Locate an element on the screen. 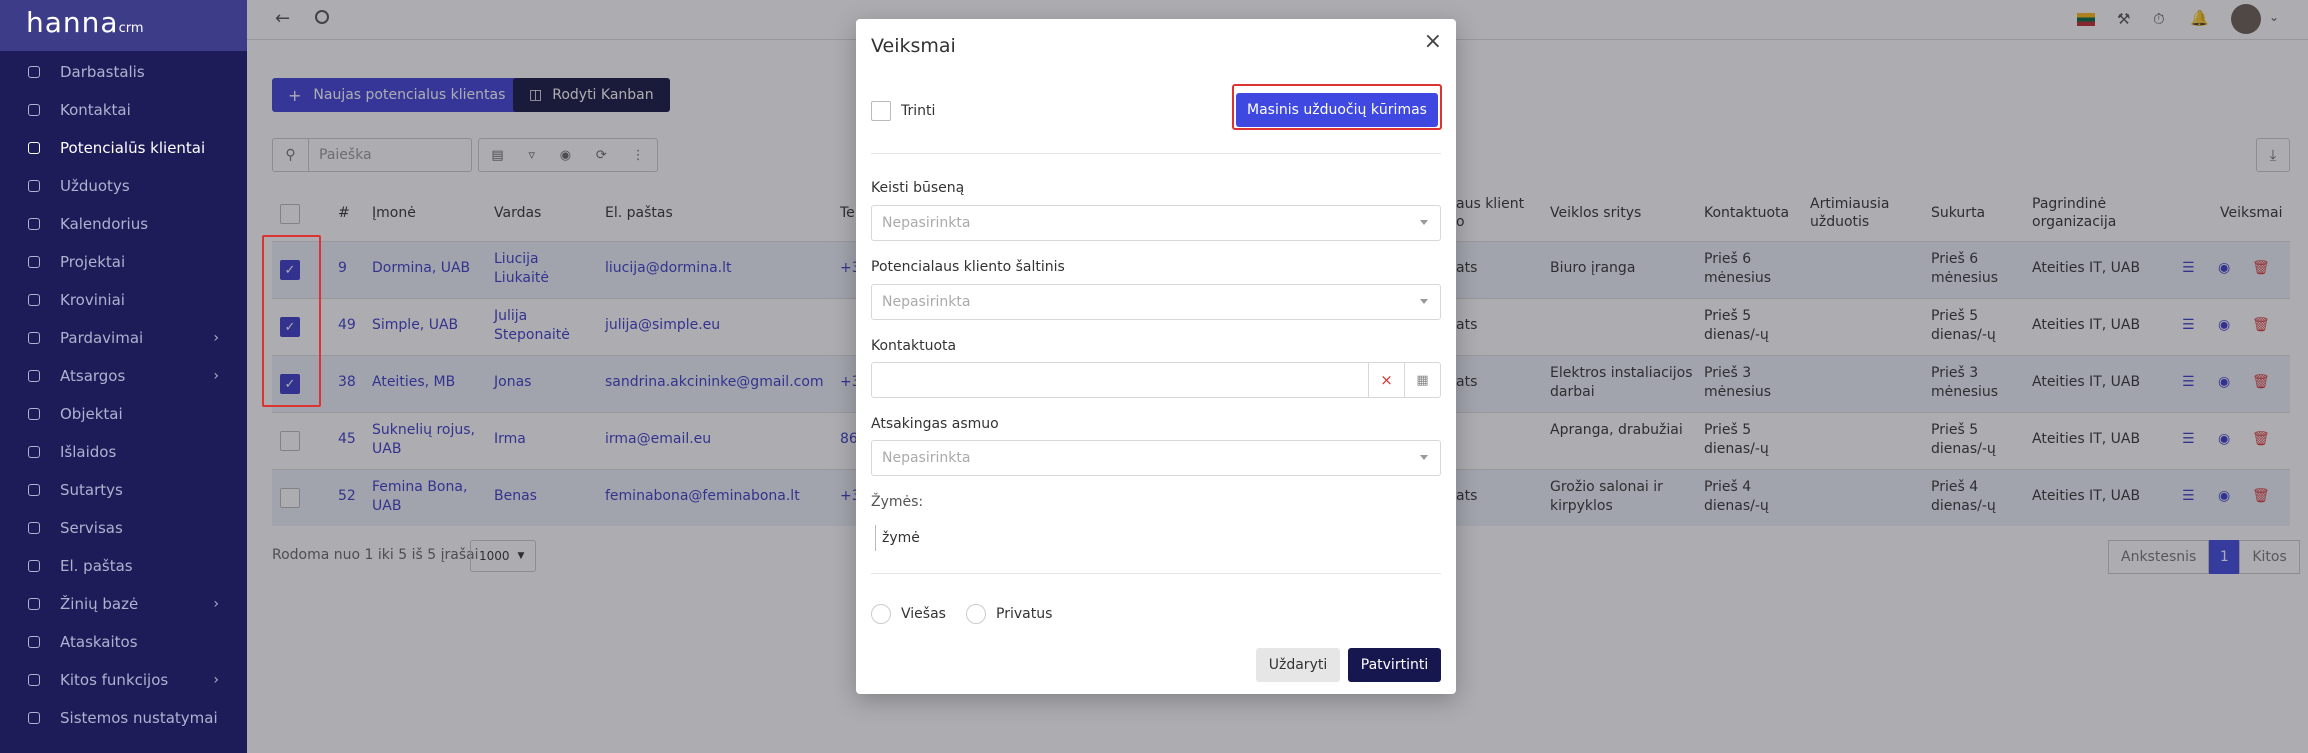  sidebar-item-label: Sutartys is located at coordinates (91, 490).